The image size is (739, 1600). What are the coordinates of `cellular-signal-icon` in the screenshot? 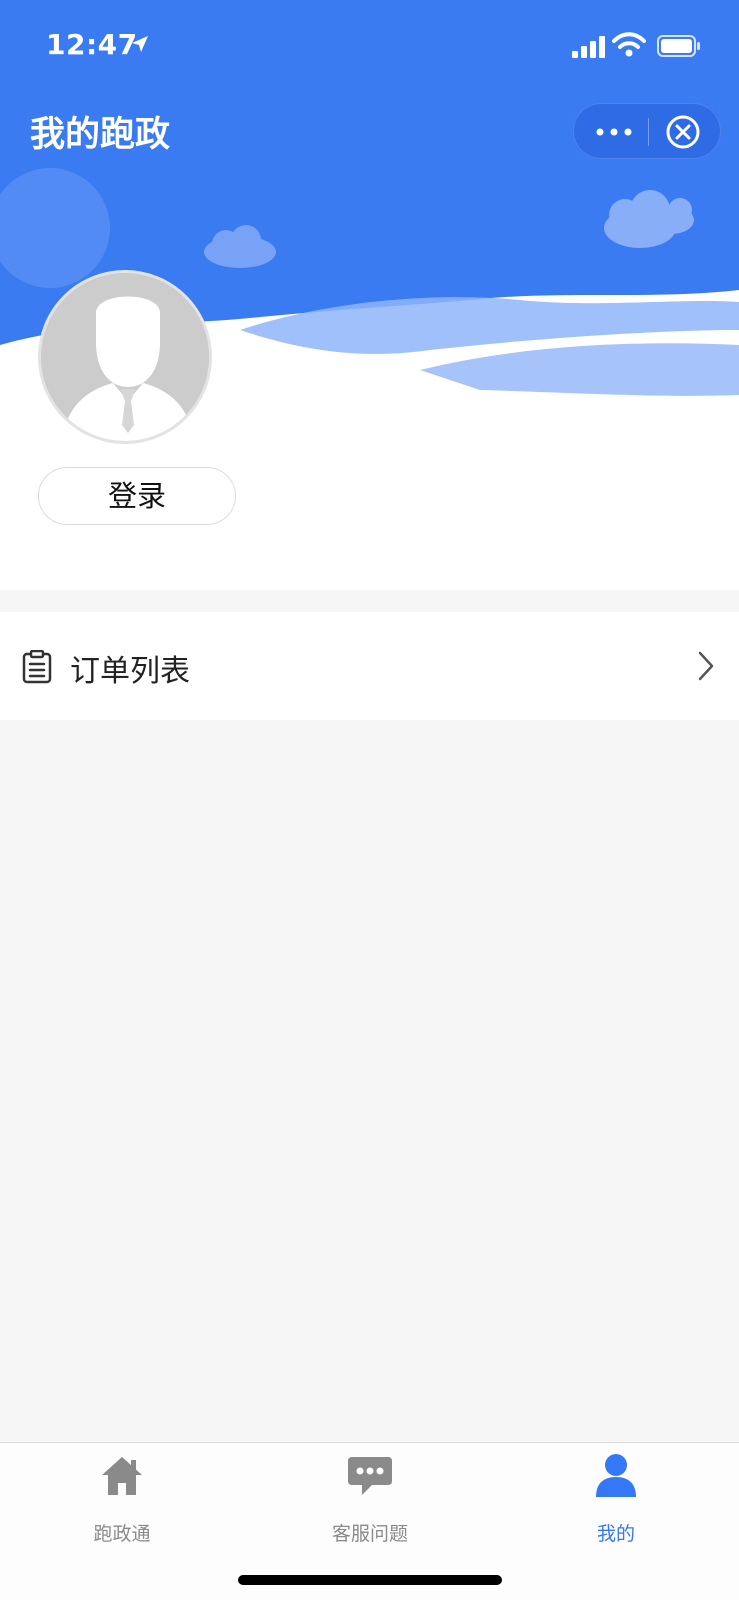 It's located at (588, 47).